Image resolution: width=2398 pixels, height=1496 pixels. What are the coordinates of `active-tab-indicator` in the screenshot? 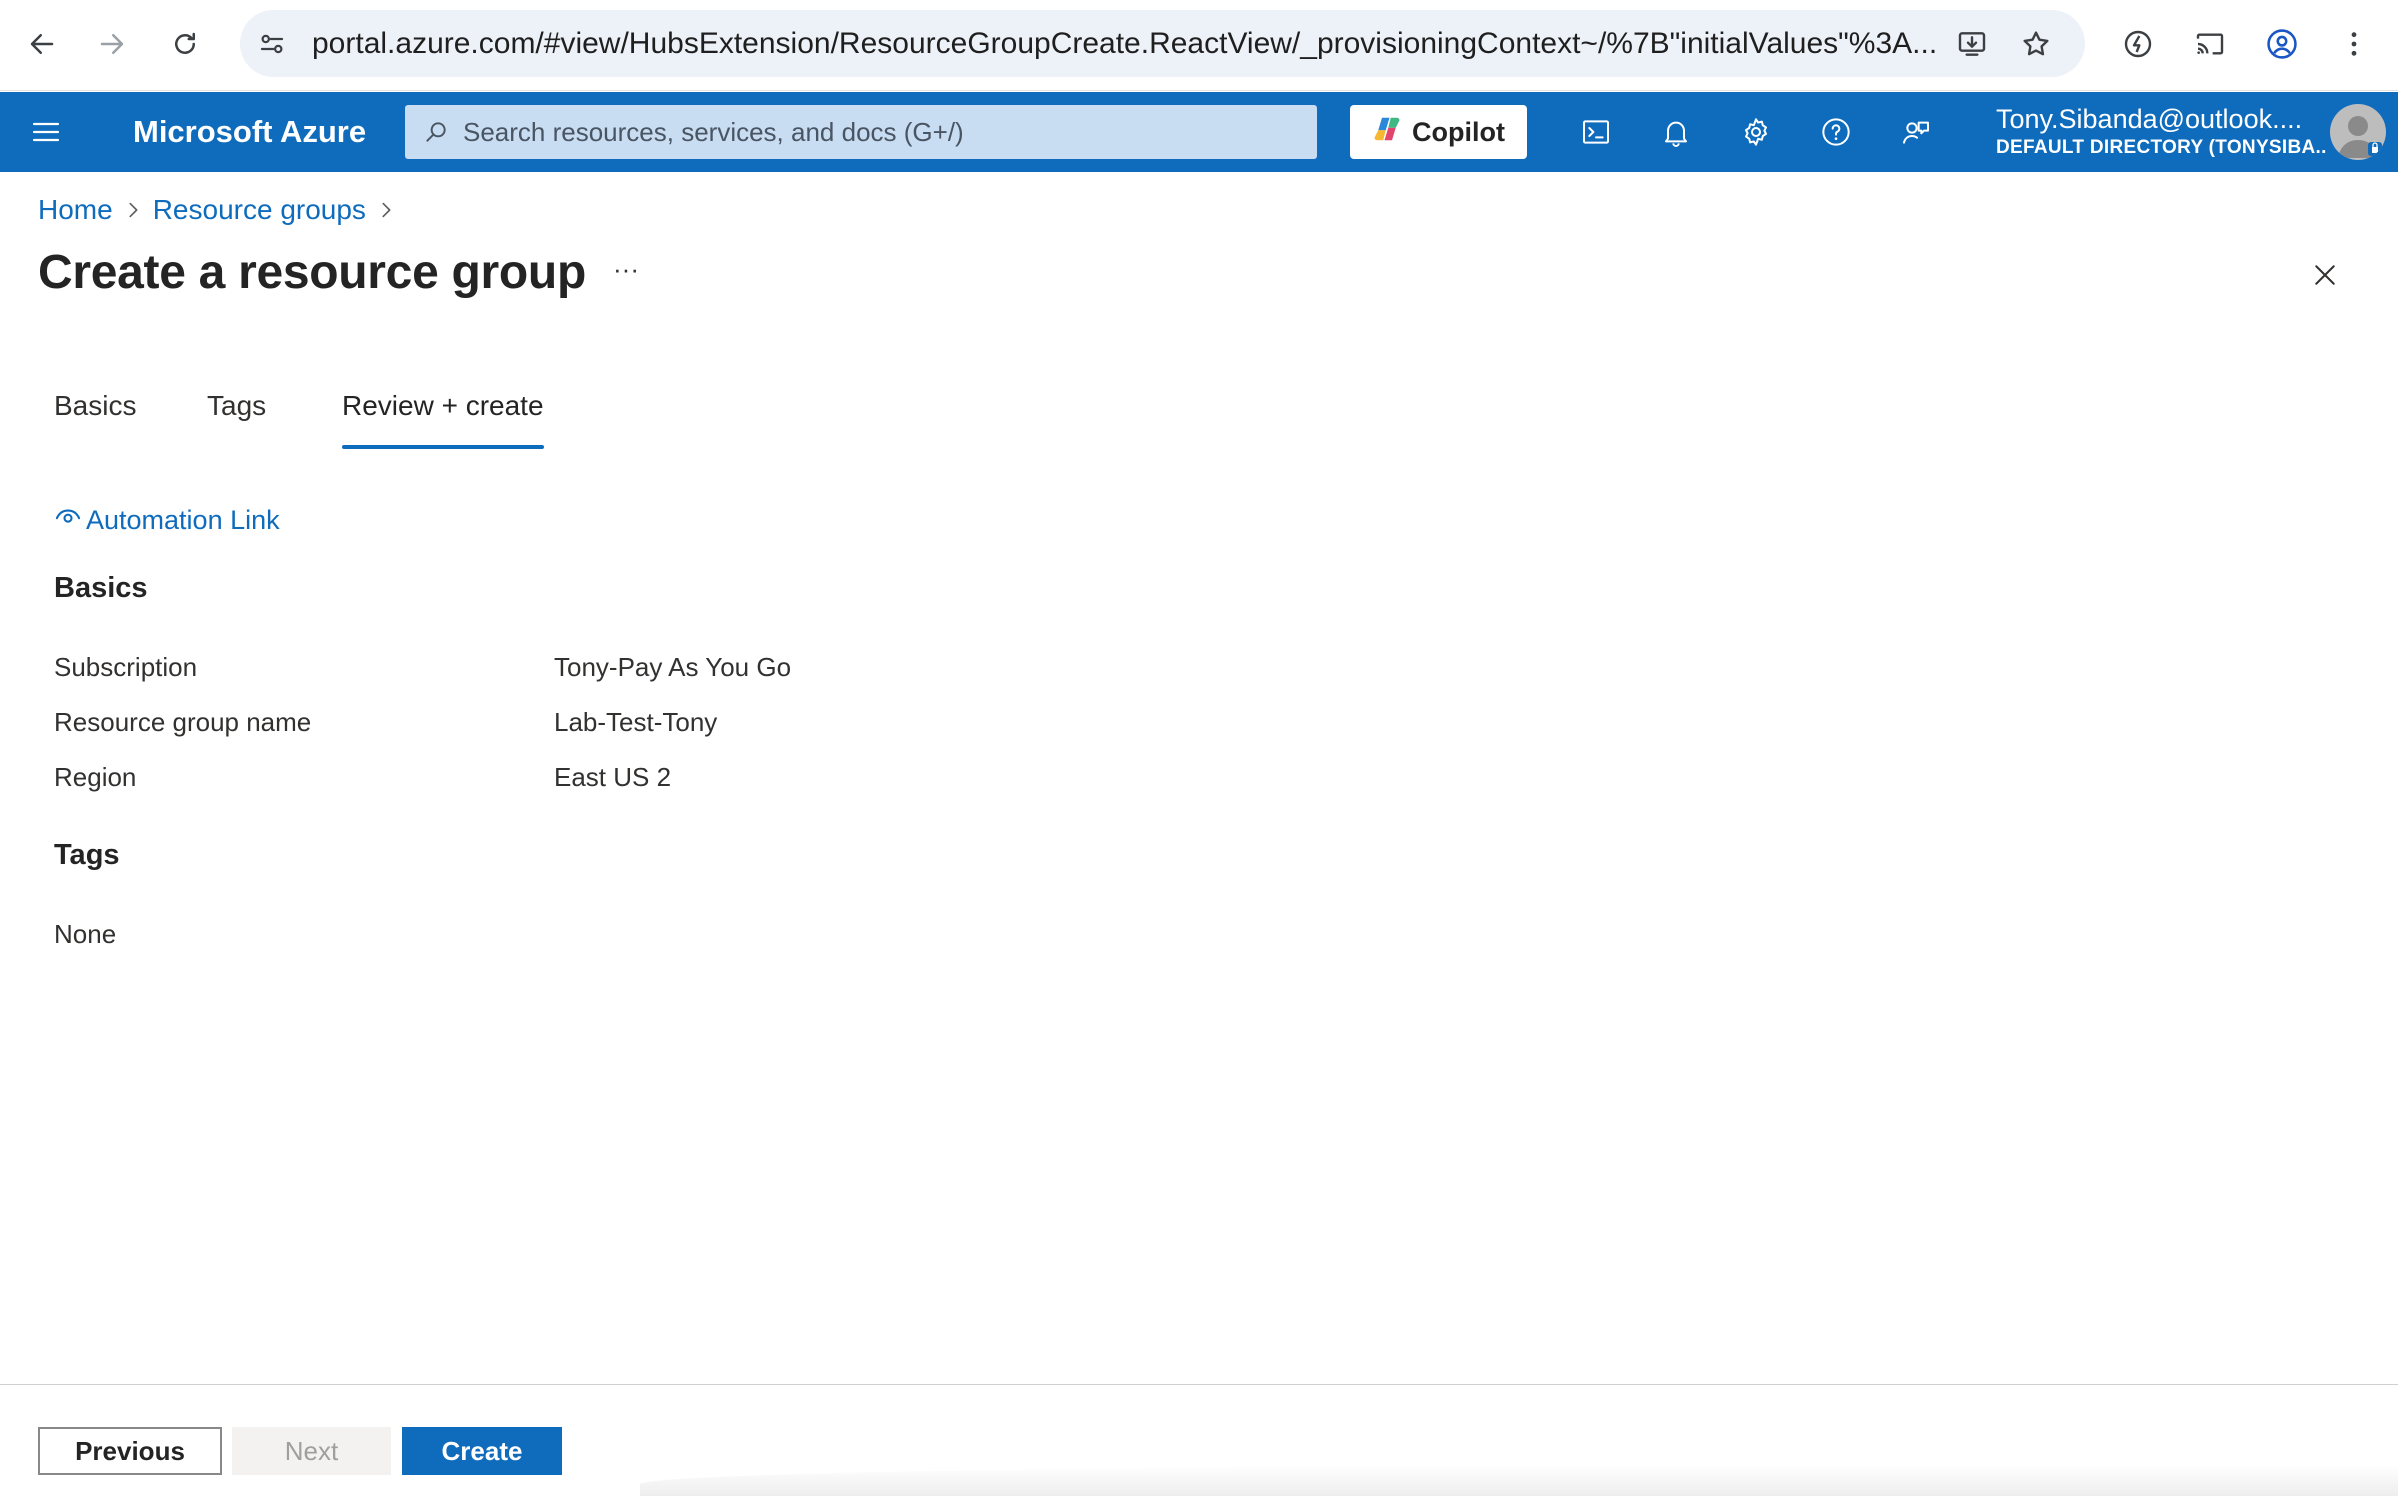 It's located at (443, 447).